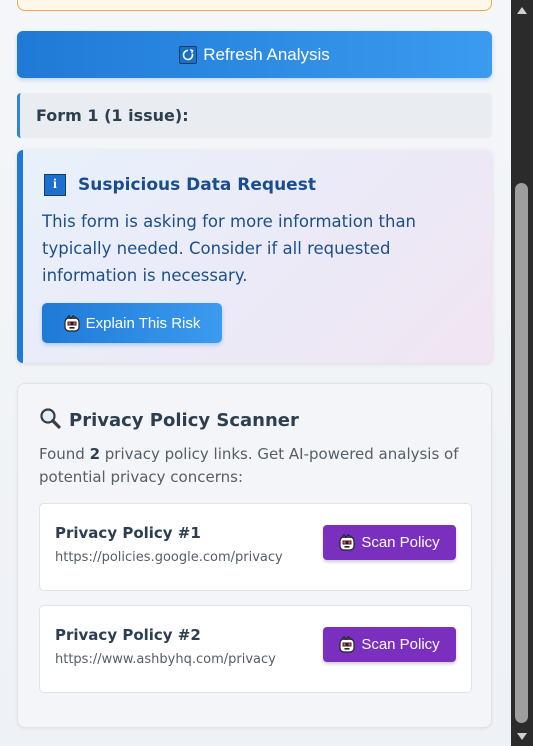 The width and height of the screenshot is (533, 746). What do you see at coordinates (50, 420) in the screenshot?
I see `magnifying-glass-icon` at bounding box center [50, 420].